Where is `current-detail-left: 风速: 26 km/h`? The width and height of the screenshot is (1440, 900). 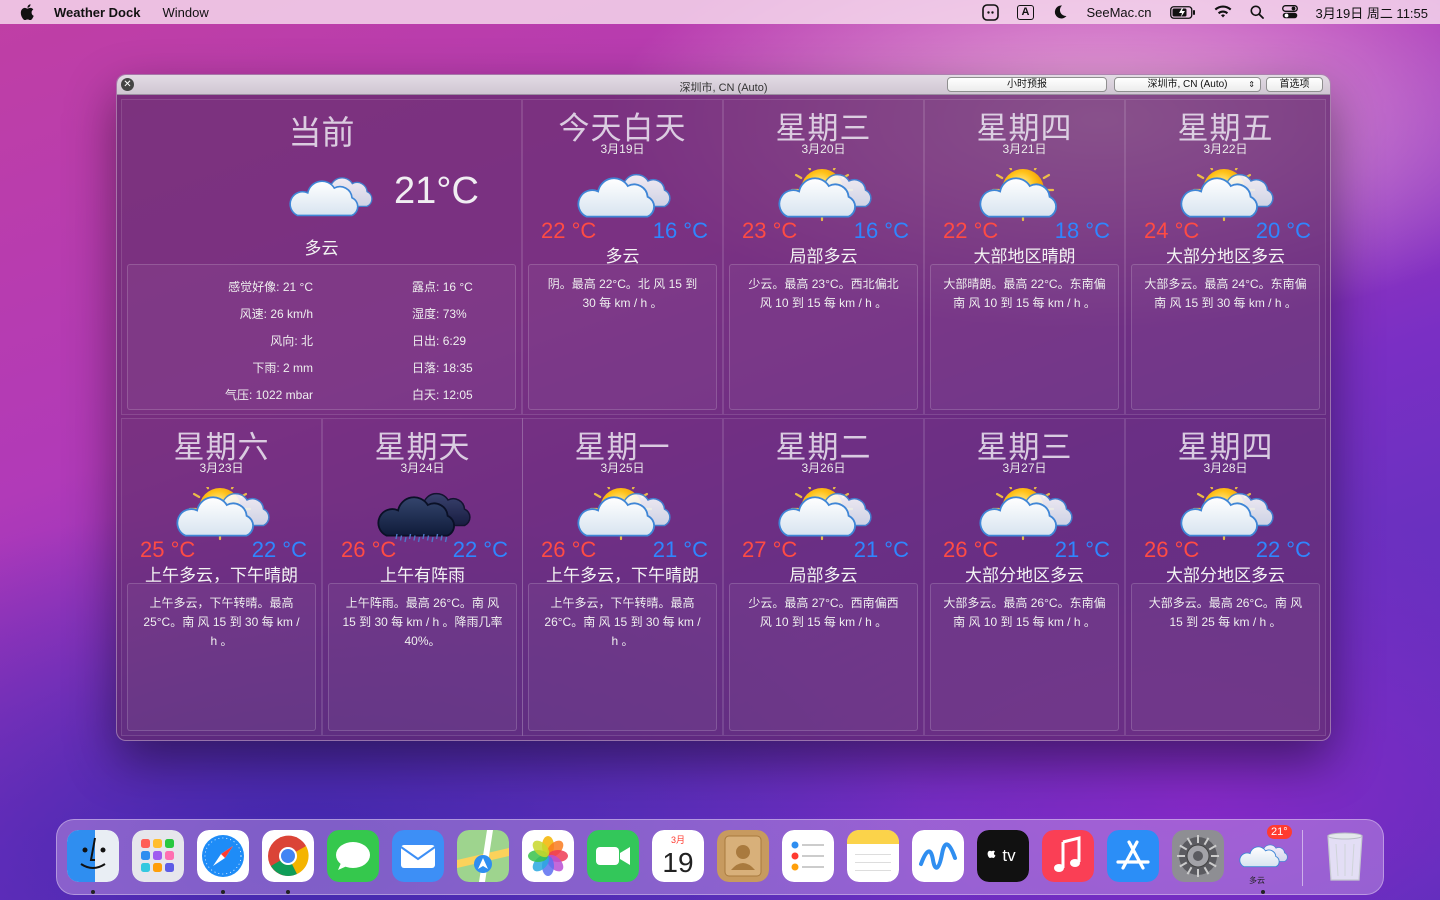
current-detail-left: 风速: 26 km/h is located at coordinates (276, 314).